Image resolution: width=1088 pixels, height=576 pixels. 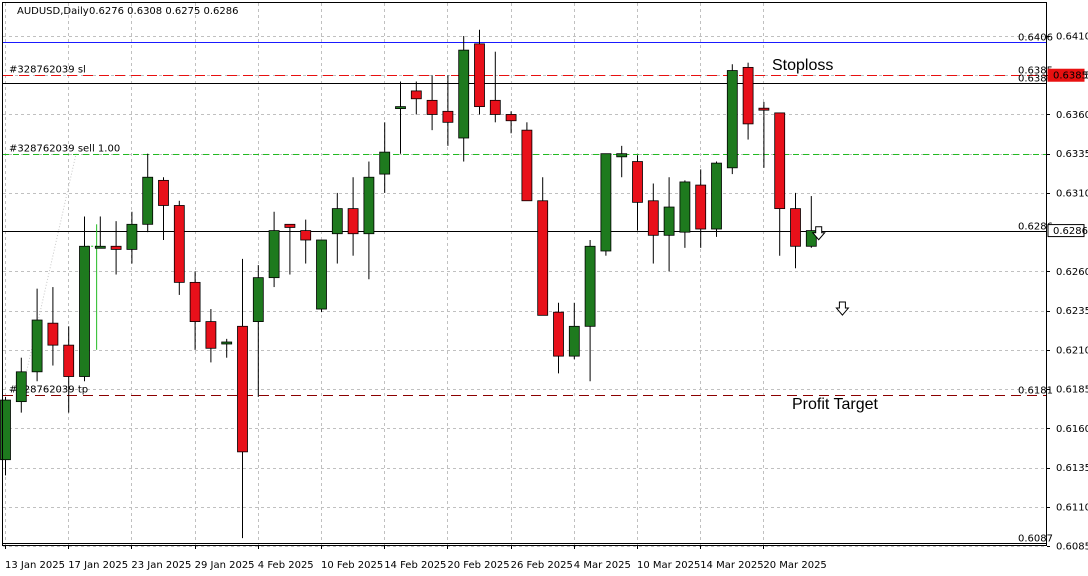 I want to click on price-tick-label: 0.6335, so click(x=1072, y=154).